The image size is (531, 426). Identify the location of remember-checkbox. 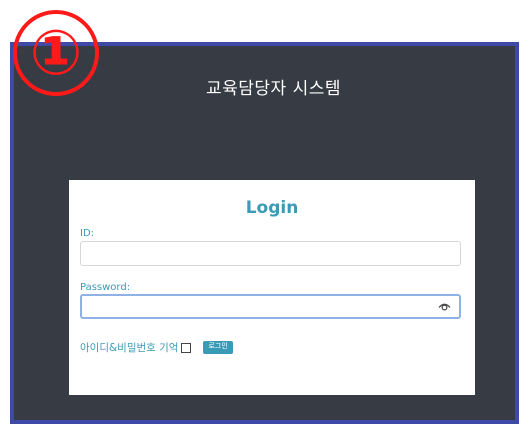
(186, 347).